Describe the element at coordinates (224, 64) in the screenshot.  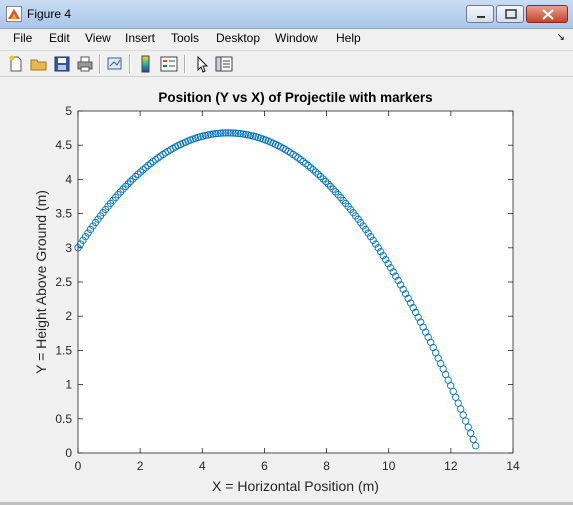
I see `plot-tools-icon` at that location.